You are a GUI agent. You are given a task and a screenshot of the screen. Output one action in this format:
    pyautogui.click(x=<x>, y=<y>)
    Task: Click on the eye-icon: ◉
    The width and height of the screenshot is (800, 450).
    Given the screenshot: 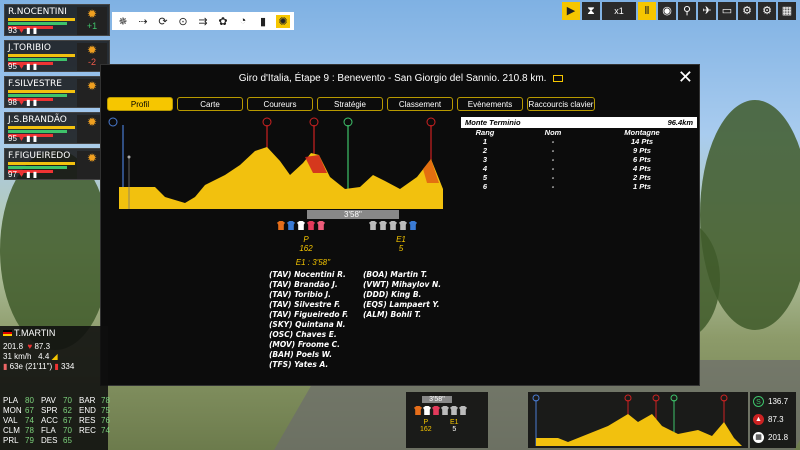 What is the action you would take?
    pyautogui.click(x=667, y=11)
    